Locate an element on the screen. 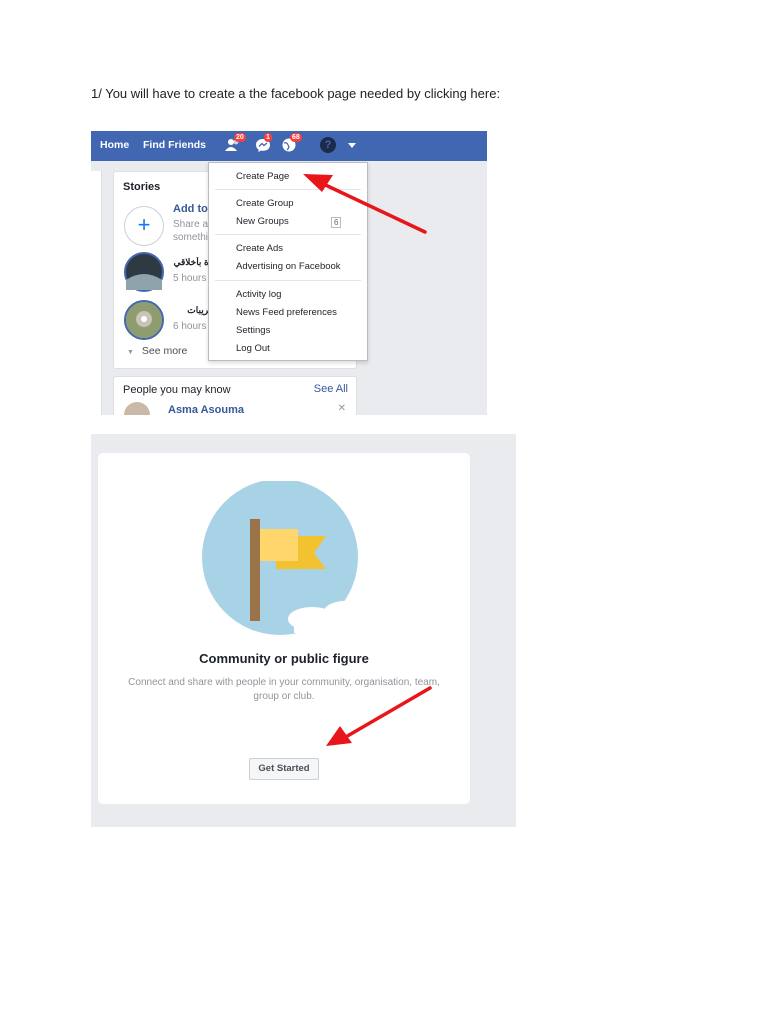 This screenshot has height=1024, width=768. new-groups-count-badge: 6 is located at coordinates (336, 222).